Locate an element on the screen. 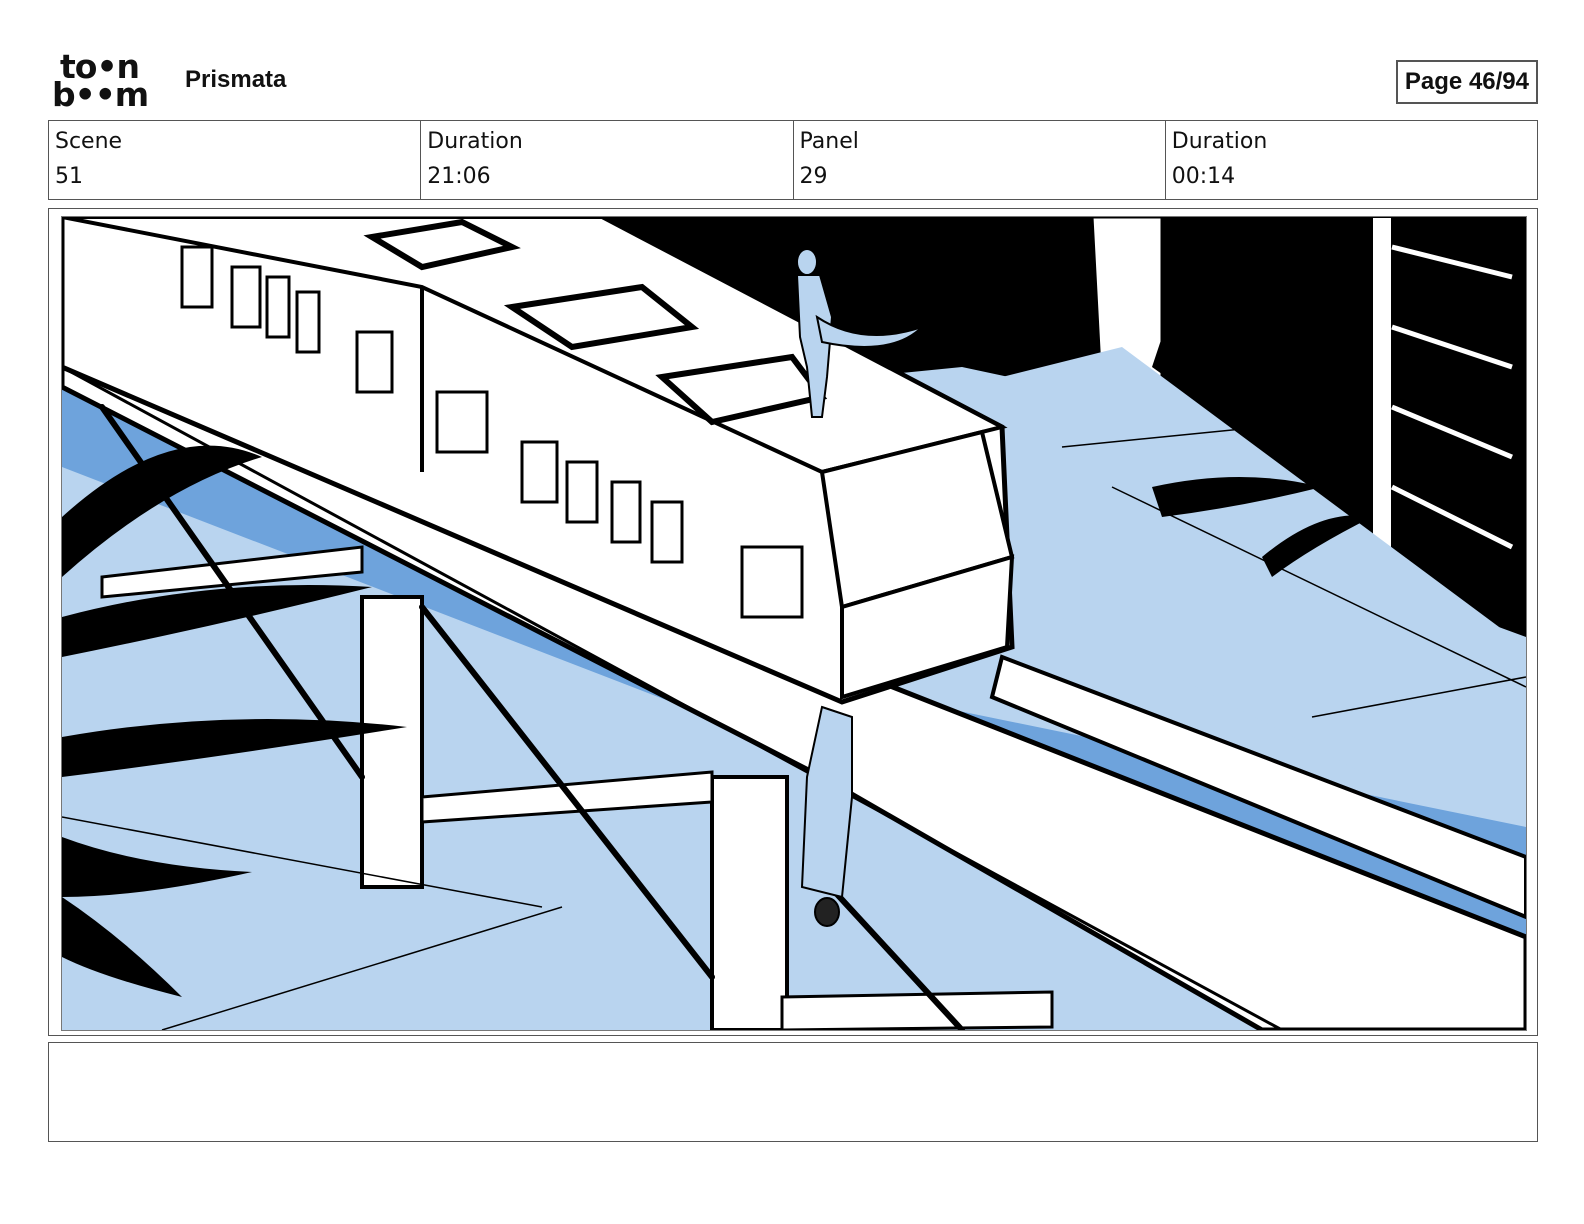 This screenshot has height=1224, width=1584. scene-duration-cell: Duration 21:06 is located at coordinates (606, 160).